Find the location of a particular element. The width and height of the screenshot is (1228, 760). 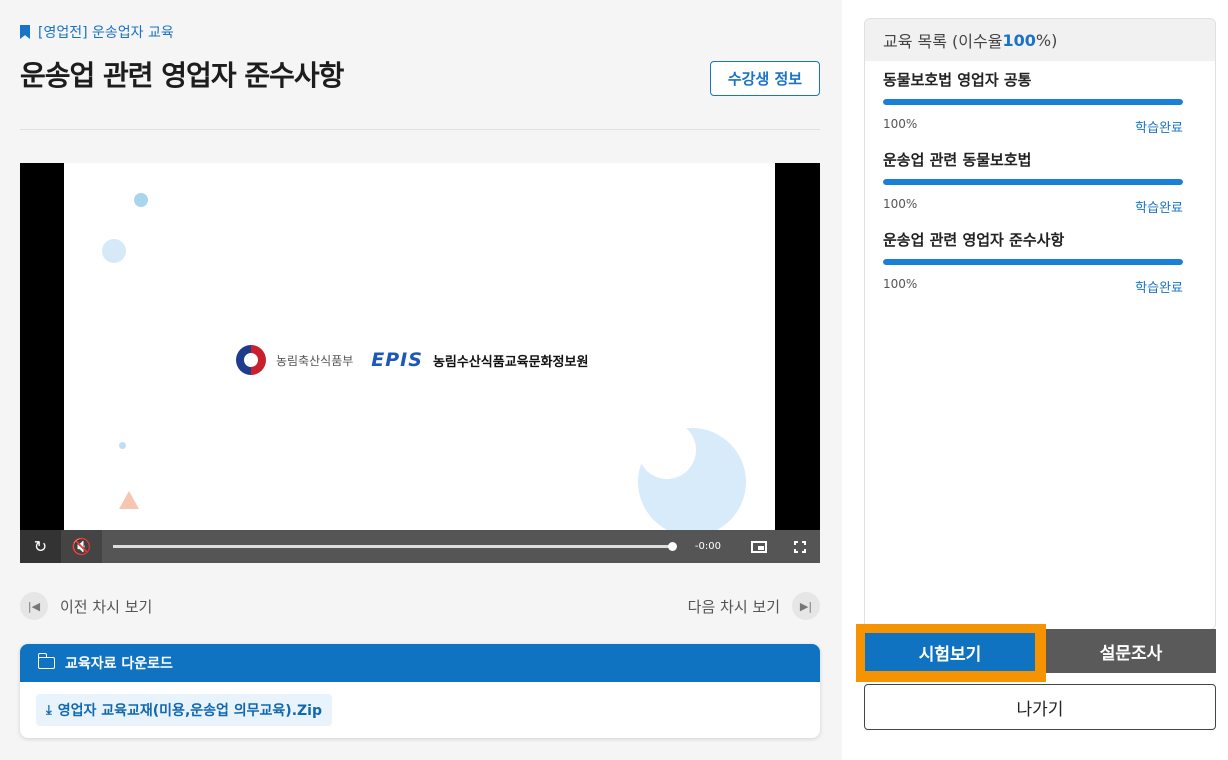

next-lesson-button: 다음 차시 보기 ▶| is located at coordinates (754, 606).